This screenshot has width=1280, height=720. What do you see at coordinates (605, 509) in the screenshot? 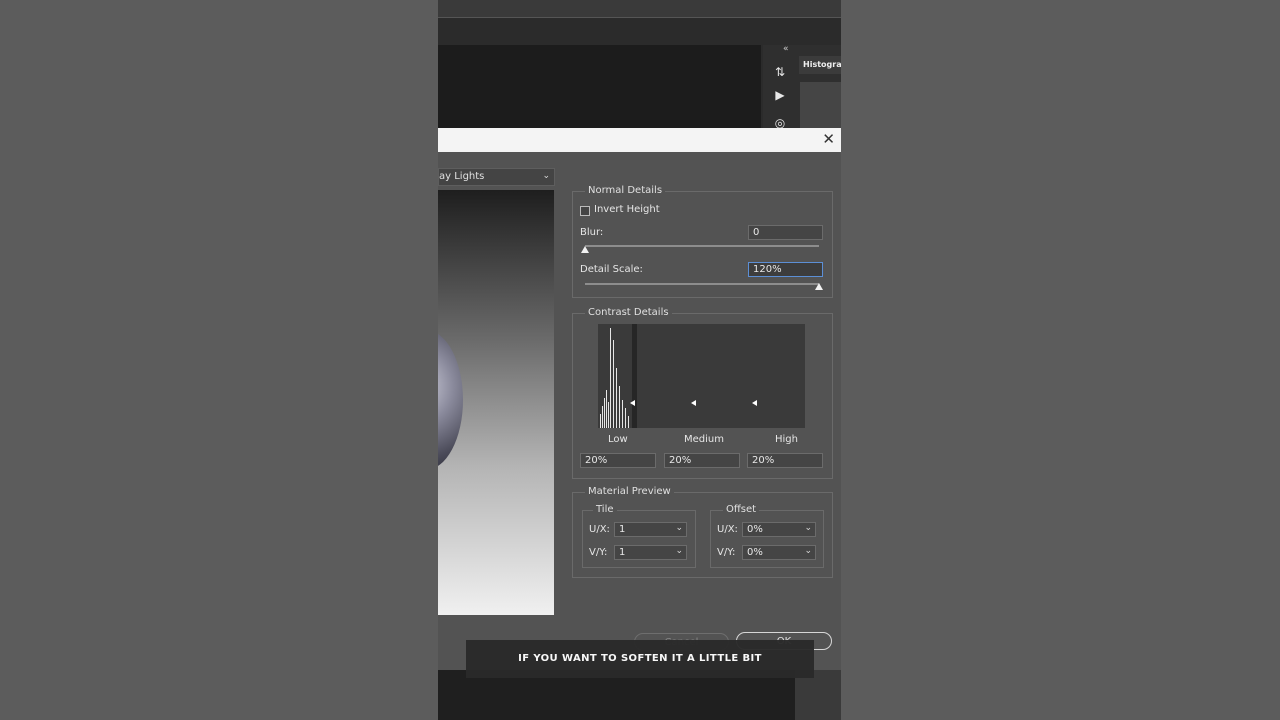
I see `tile-title: Tile` at bounding box center [605, 509].